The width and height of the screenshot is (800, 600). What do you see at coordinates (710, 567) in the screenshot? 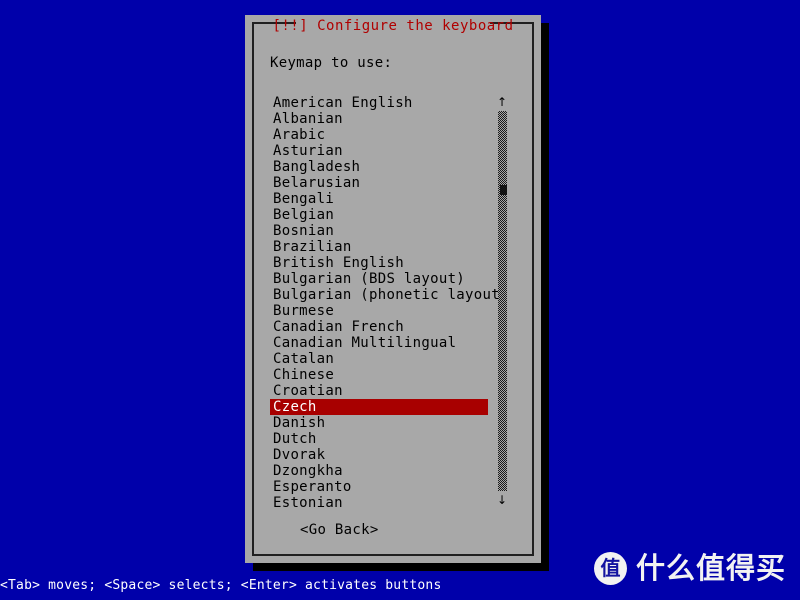
I see `watermark-label: 什么值得买` at bounding box center [710, 567].